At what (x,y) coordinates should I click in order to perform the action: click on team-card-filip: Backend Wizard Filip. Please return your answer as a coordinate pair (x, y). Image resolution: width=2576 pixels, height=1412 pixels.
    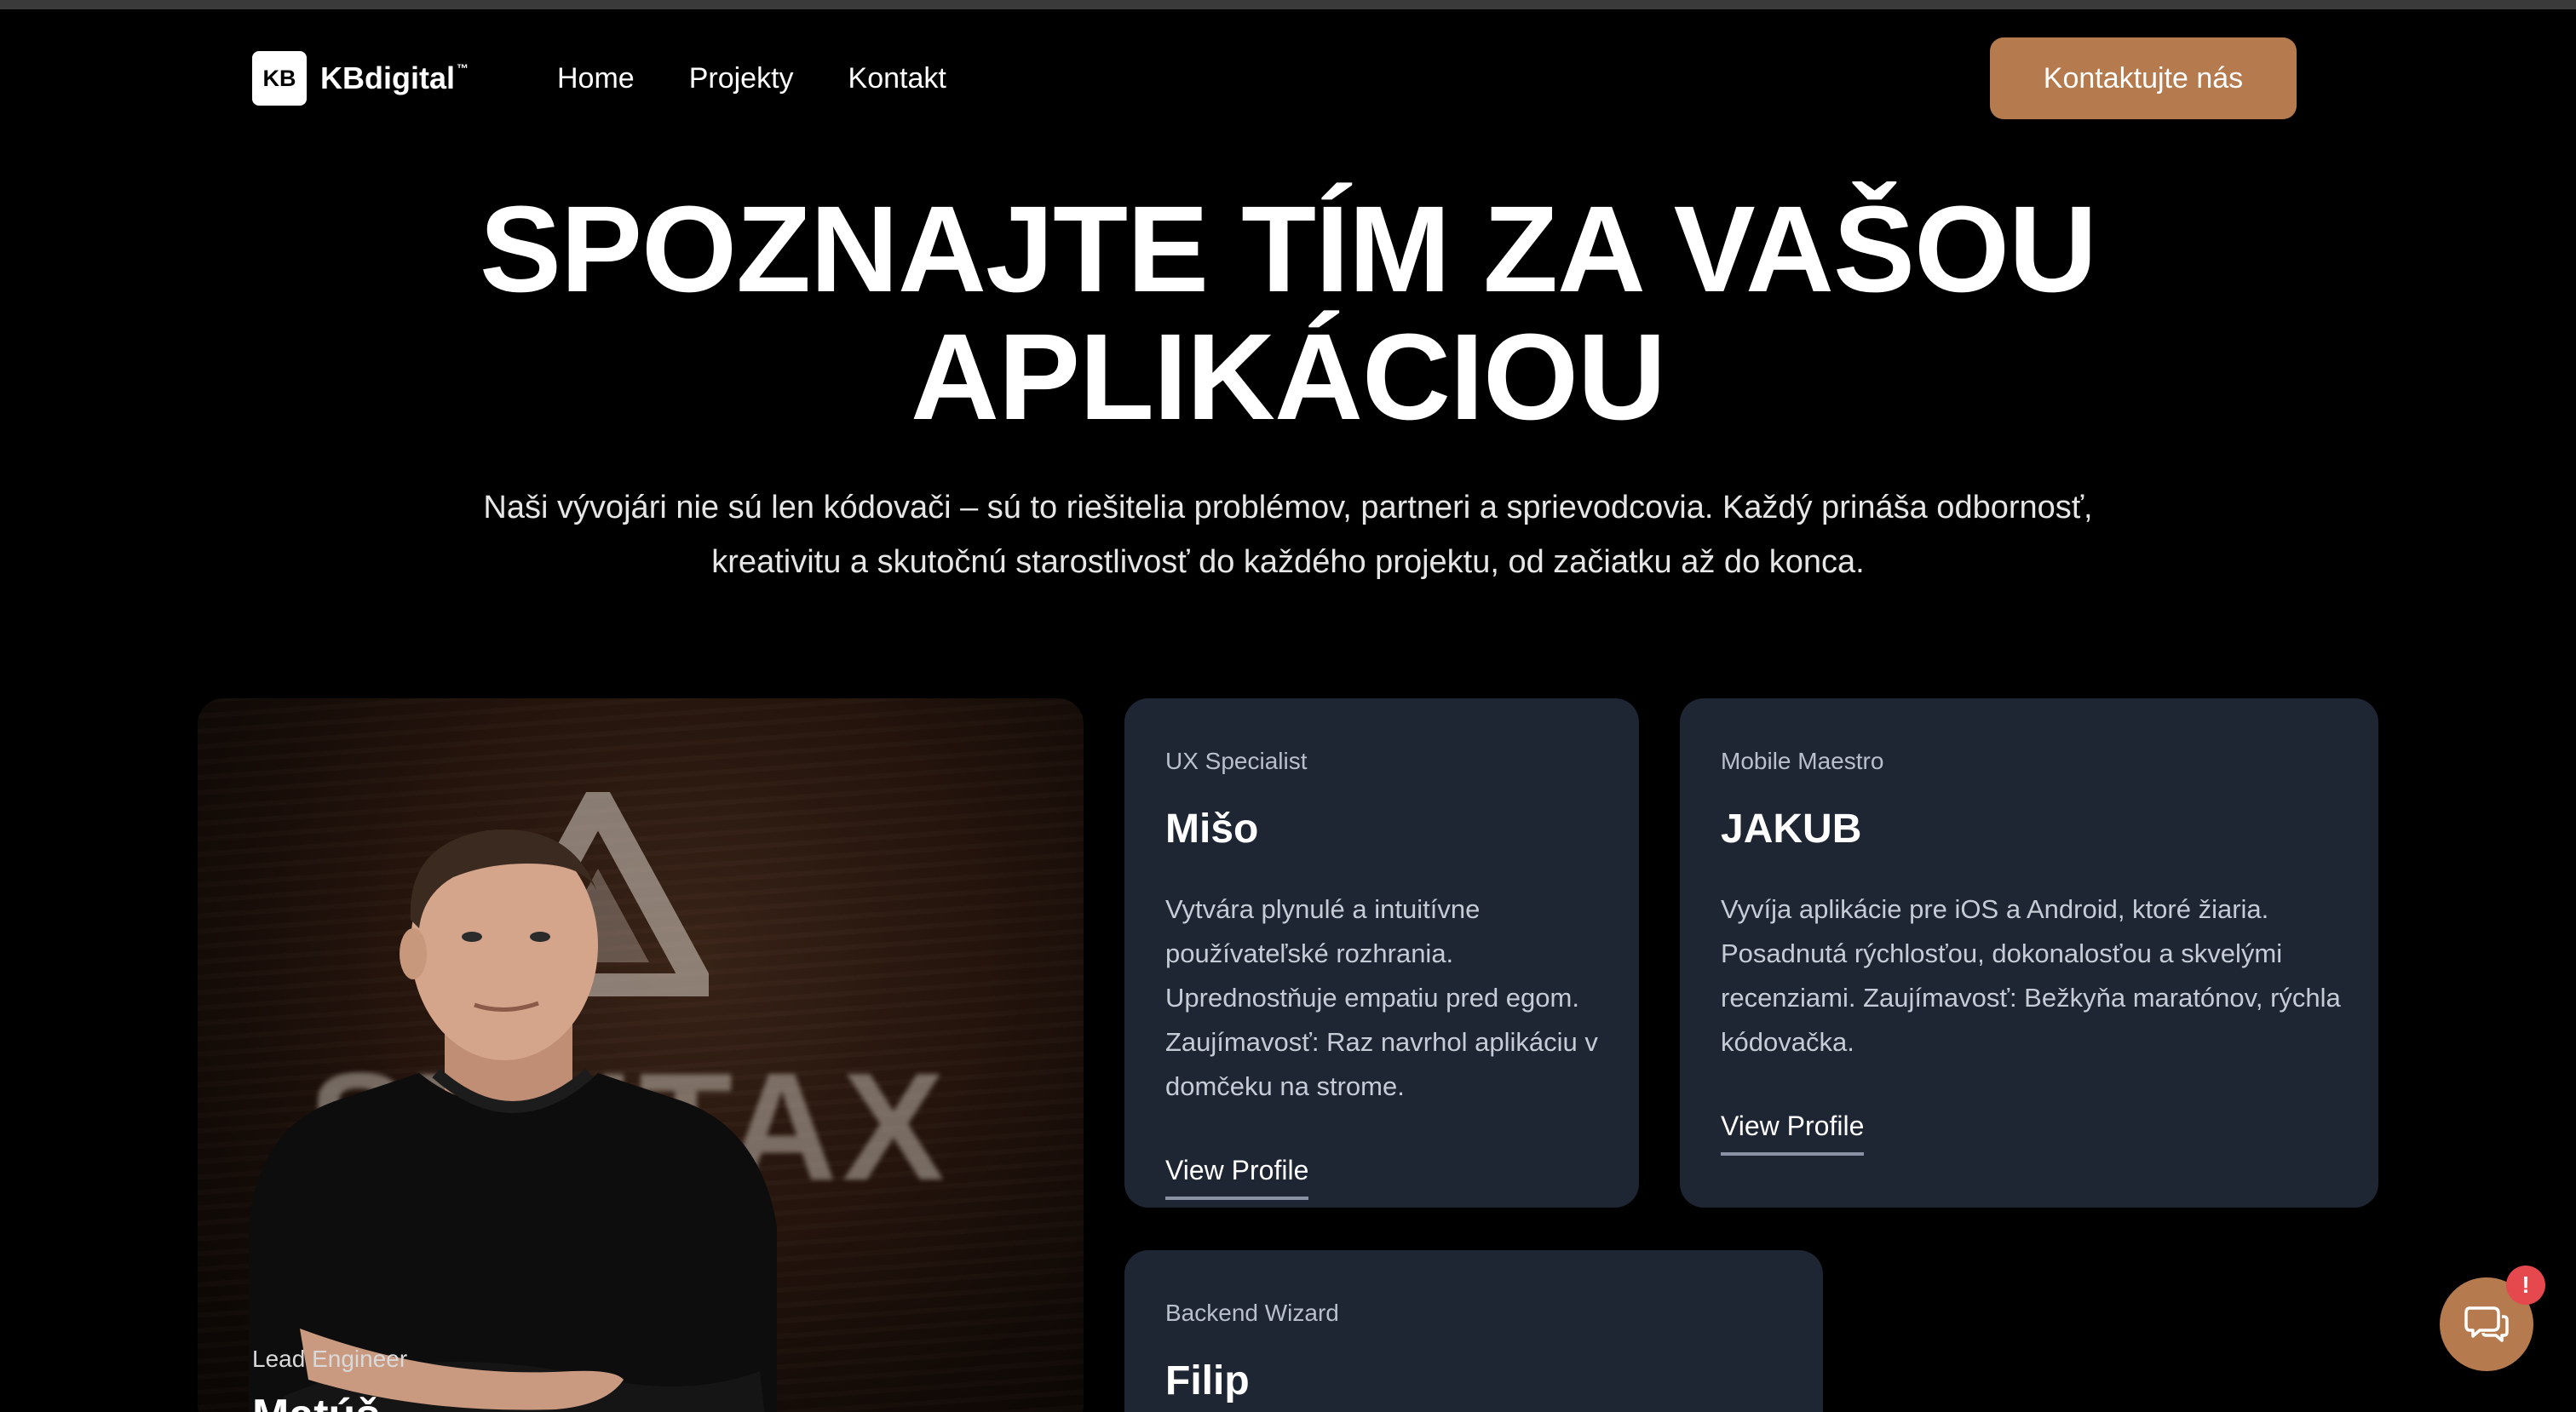
    Looking at the image, I should click on (1473, 1331).